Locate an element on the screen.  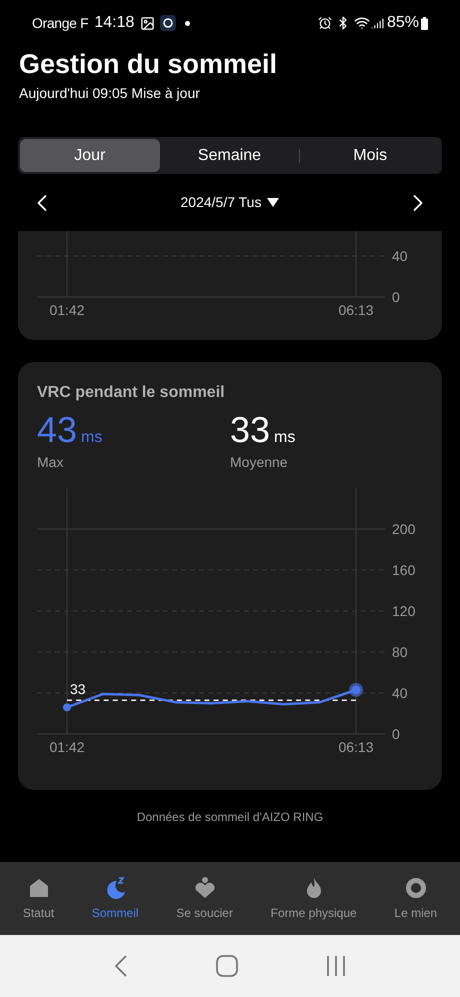
back-icon is located at coordinates (121, 966).